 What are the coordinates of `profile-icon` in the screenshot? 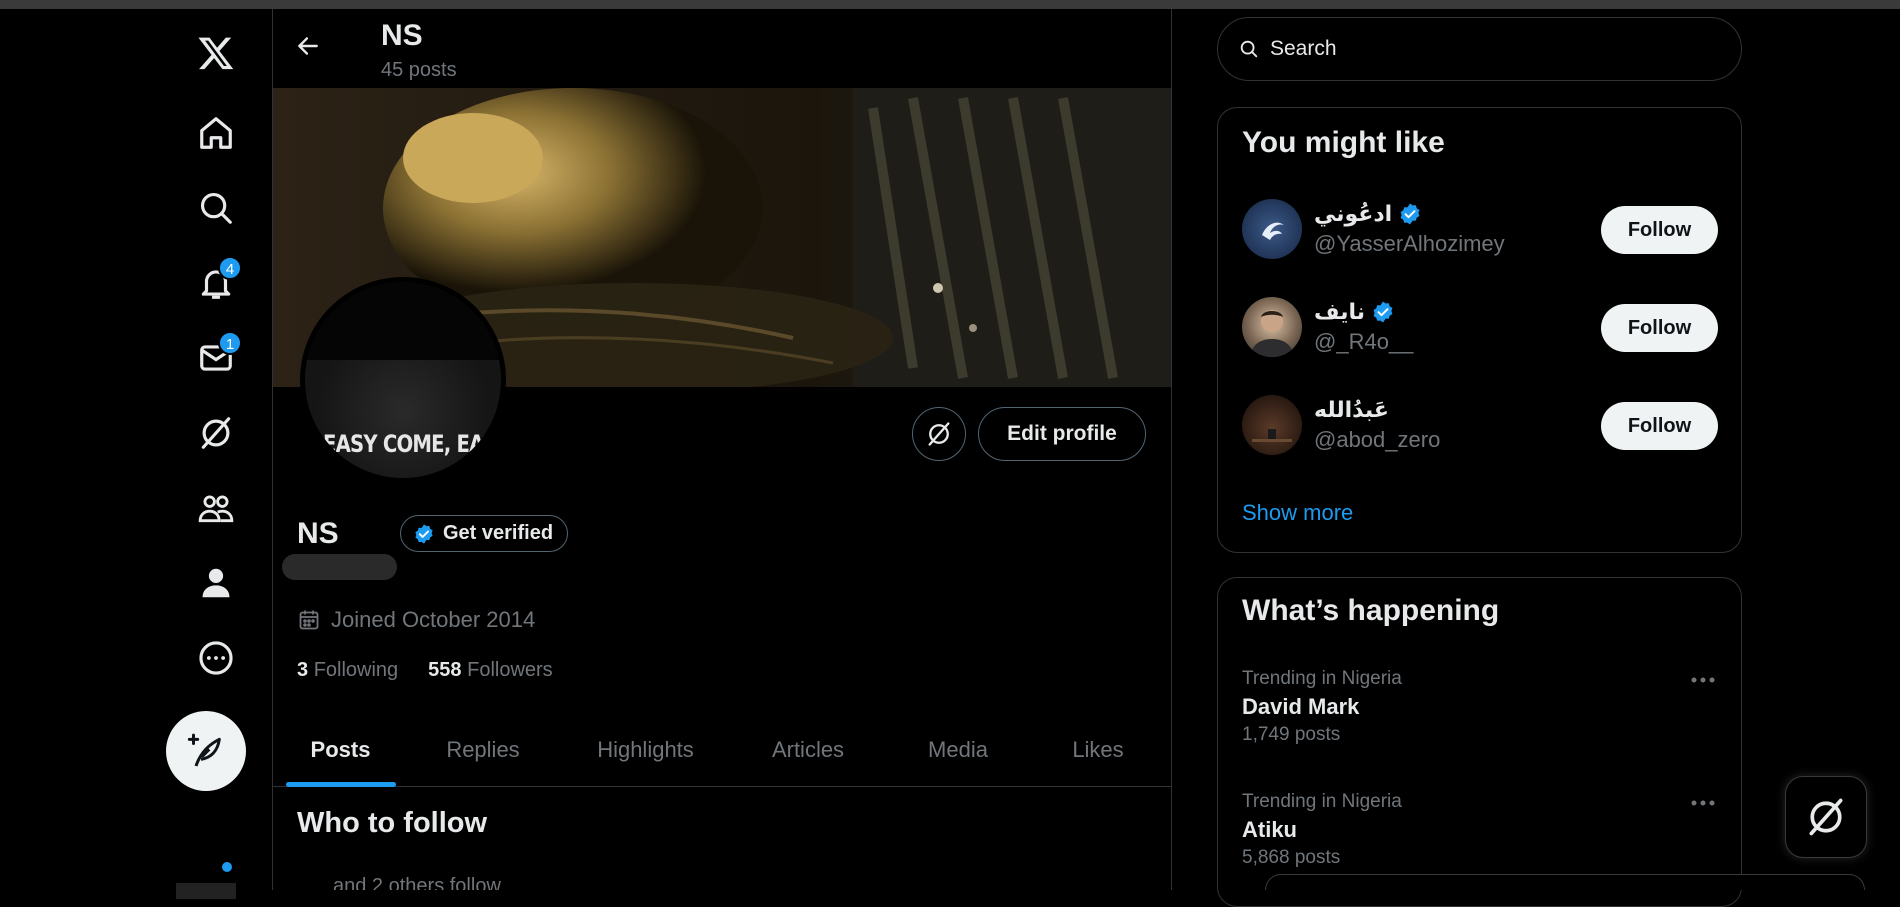 It's located at (216, 583).